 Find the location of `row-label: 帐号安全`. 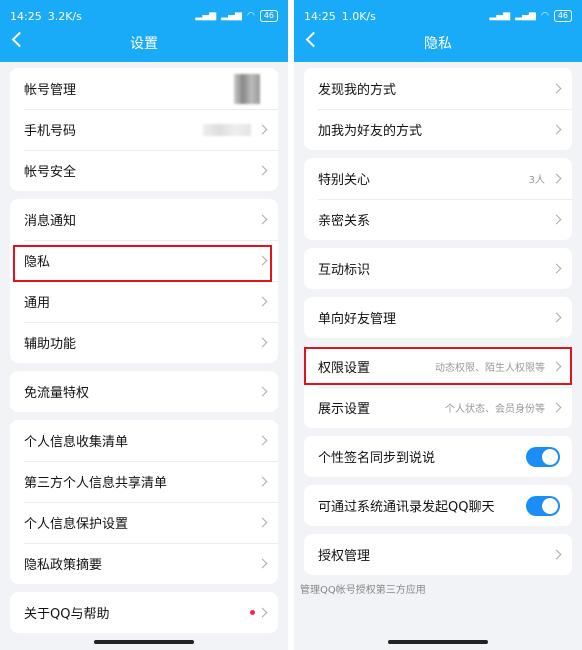

row-label: 帐号安全 is located at coordinates (50, 172).